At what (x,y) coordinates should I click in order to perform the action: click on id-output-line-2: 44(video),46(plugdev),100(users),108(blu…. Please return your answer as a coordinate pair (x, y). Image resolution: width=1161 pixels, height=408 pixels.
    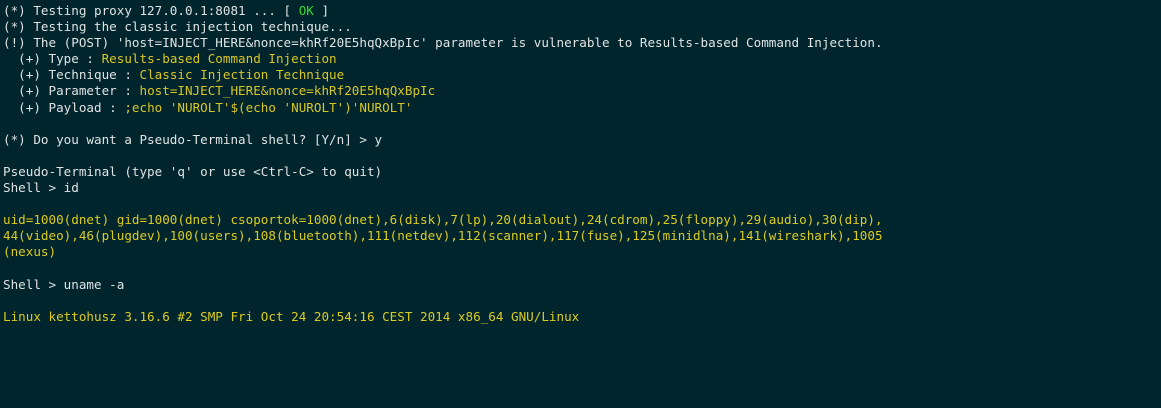
    Looking at the image, I should click on (443, 236).